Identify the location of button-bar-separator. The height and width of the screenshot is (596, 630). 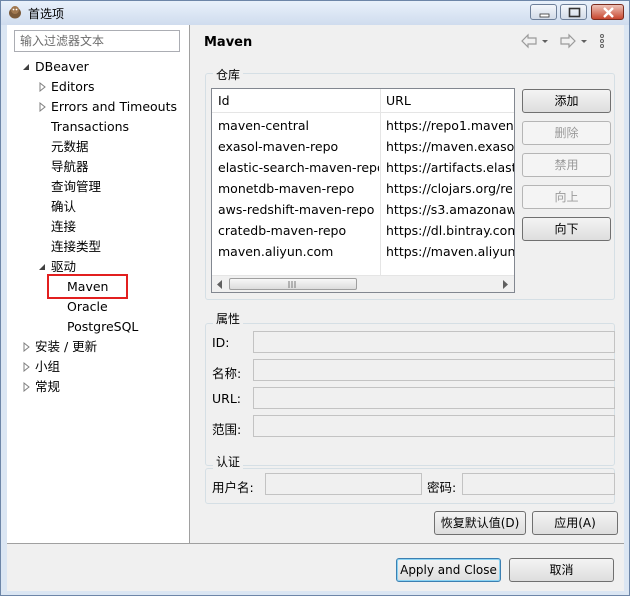
(315, 543).